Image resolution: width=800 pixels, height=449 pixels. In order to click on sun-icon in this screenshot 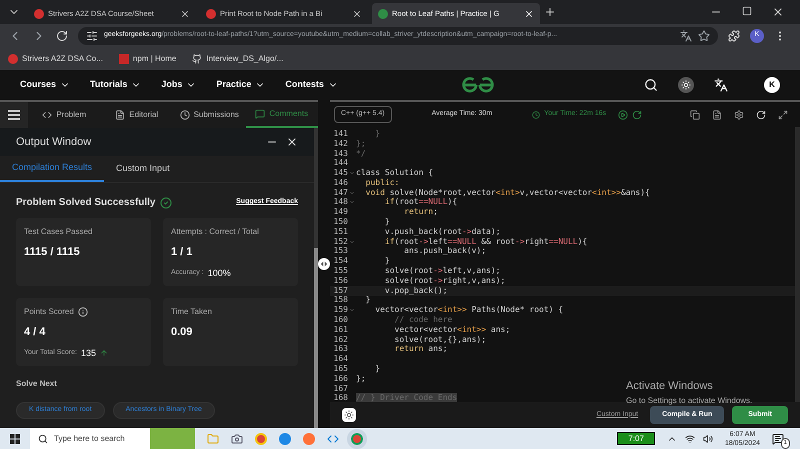, I will do `click(349, 415)`.